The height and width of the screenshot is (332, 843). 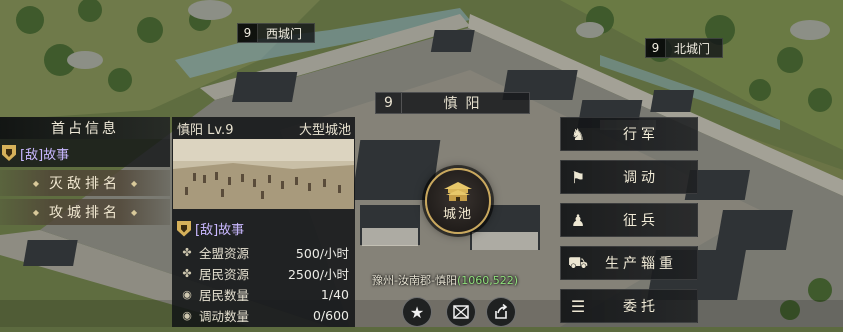 What do you see at coordinates (457, 214) in the screenshot?
I see `castle-button-label: 城池` at bounding box center [457, 214].